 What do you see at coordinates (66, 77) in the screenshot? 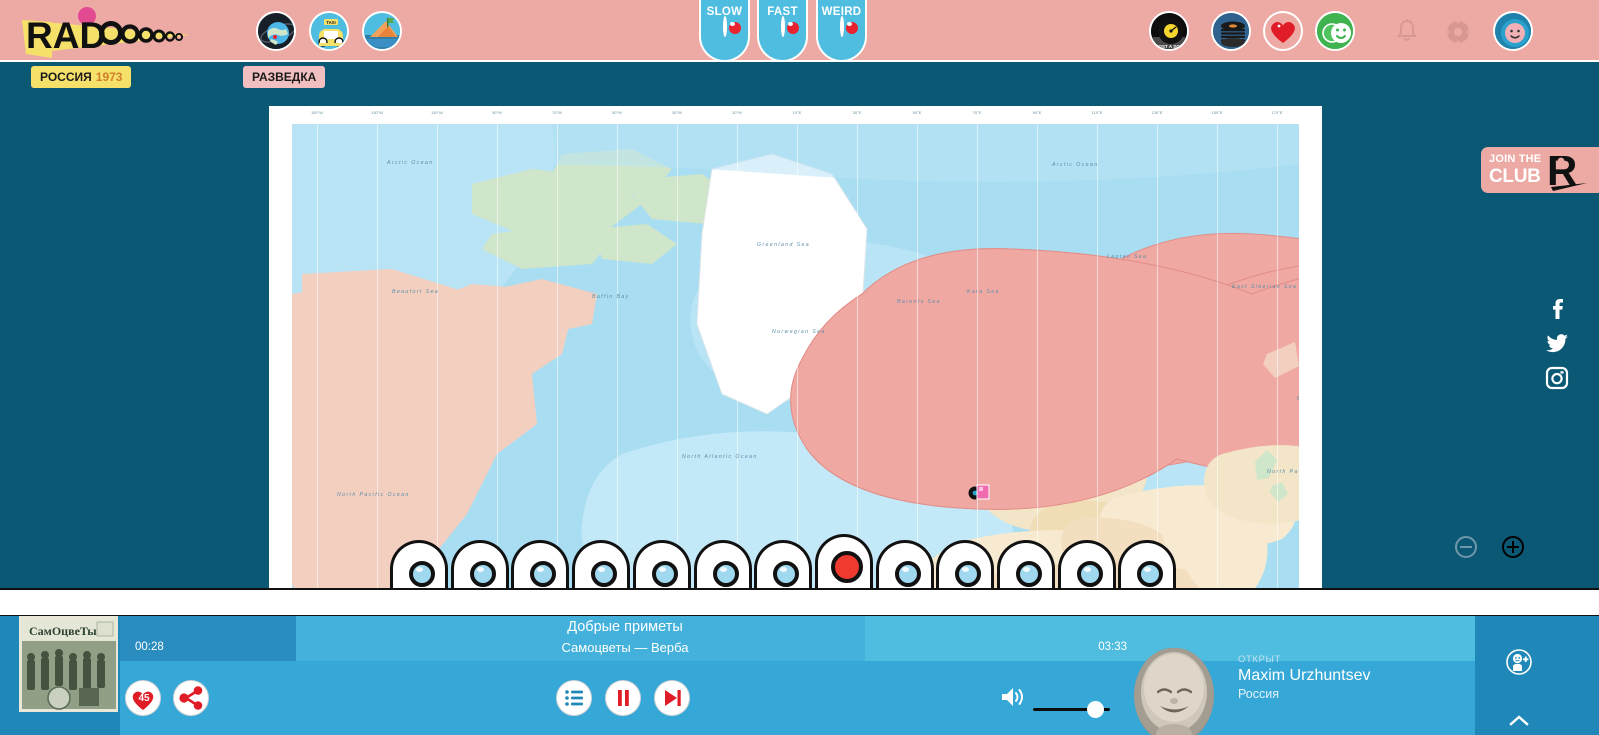
I see `filter-country-label: РОССИЯ` at bounding box center [66, 77].